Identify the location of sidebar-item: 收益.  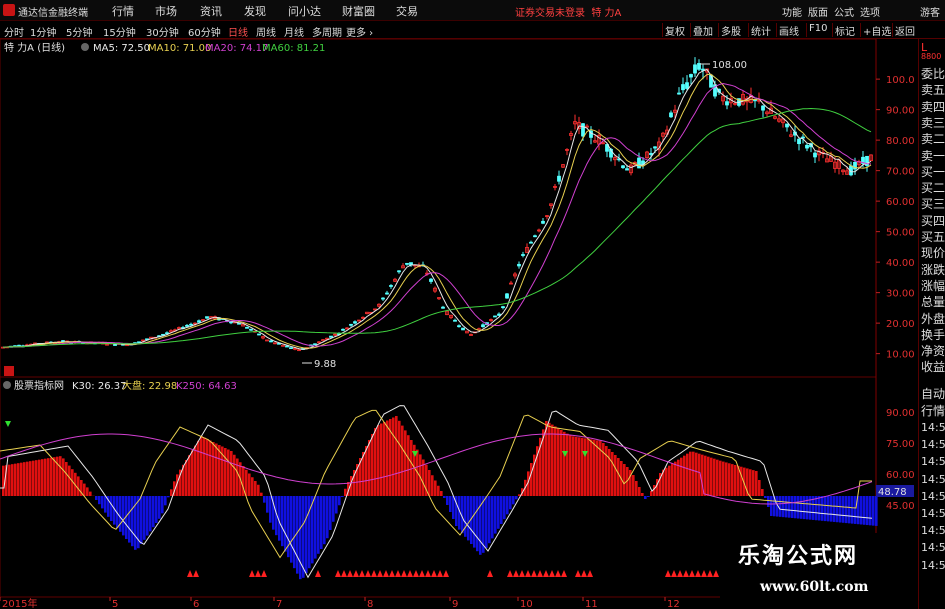
(933, 366).